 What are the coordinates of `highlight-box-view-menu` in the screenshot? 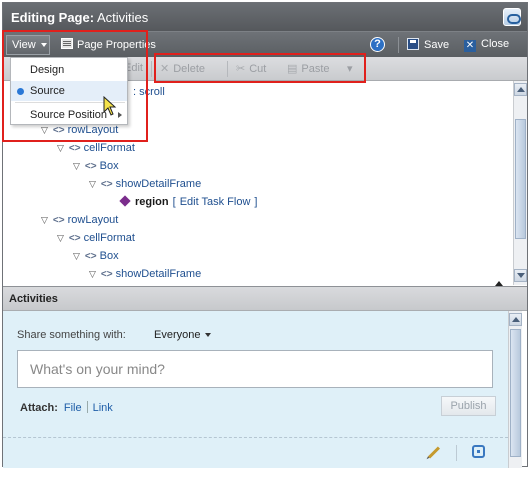 It's located at (75, 86).